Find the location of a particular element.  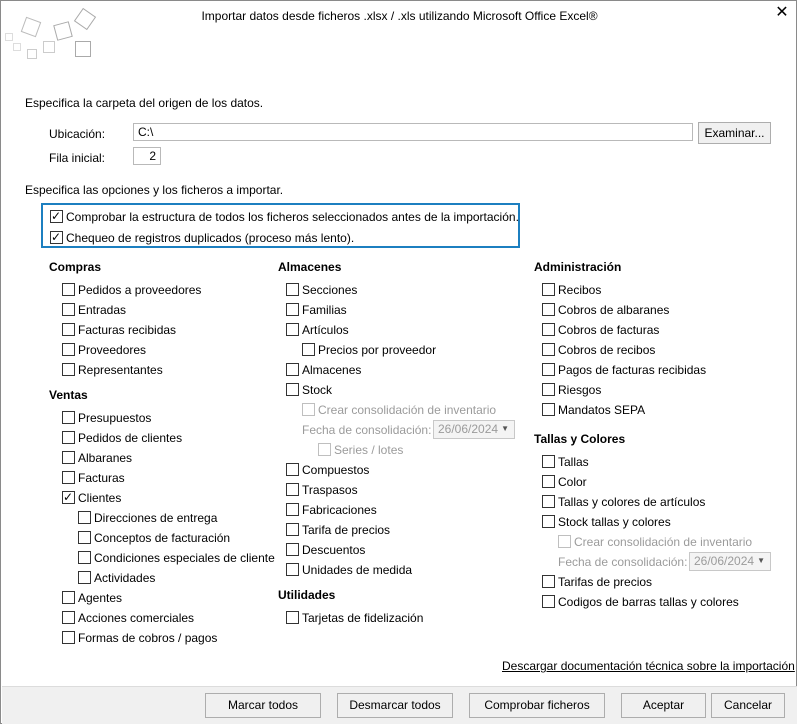

checkbox-codigos-barras is located at coordinates (548, 601).